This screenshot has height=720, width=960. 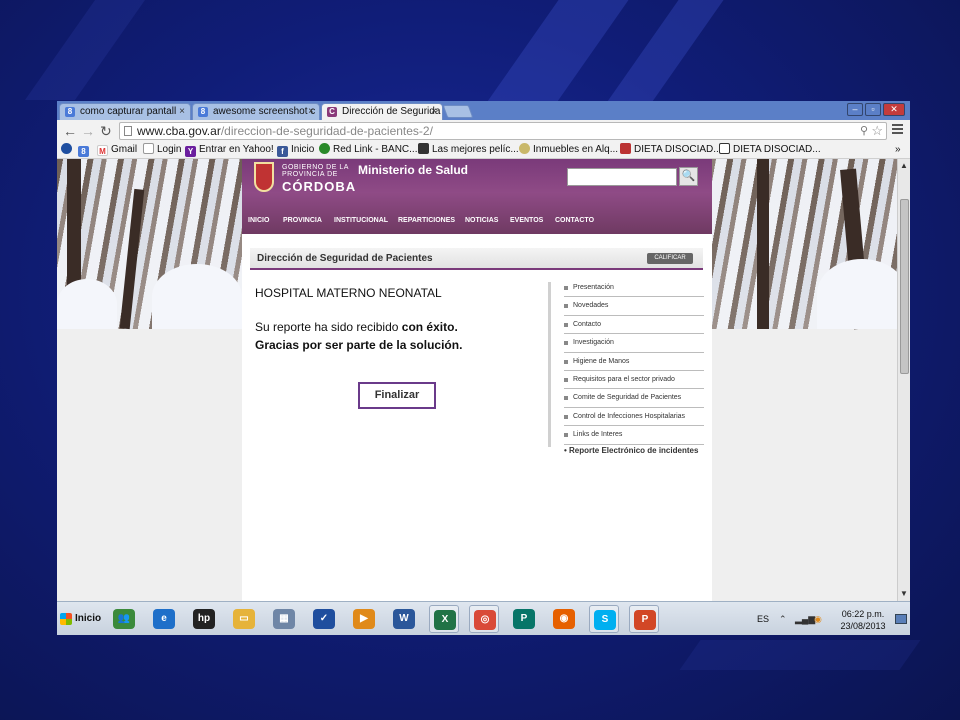 I want to click on ministry-title: Ministerio de Salud, so click(x=413, y=170).